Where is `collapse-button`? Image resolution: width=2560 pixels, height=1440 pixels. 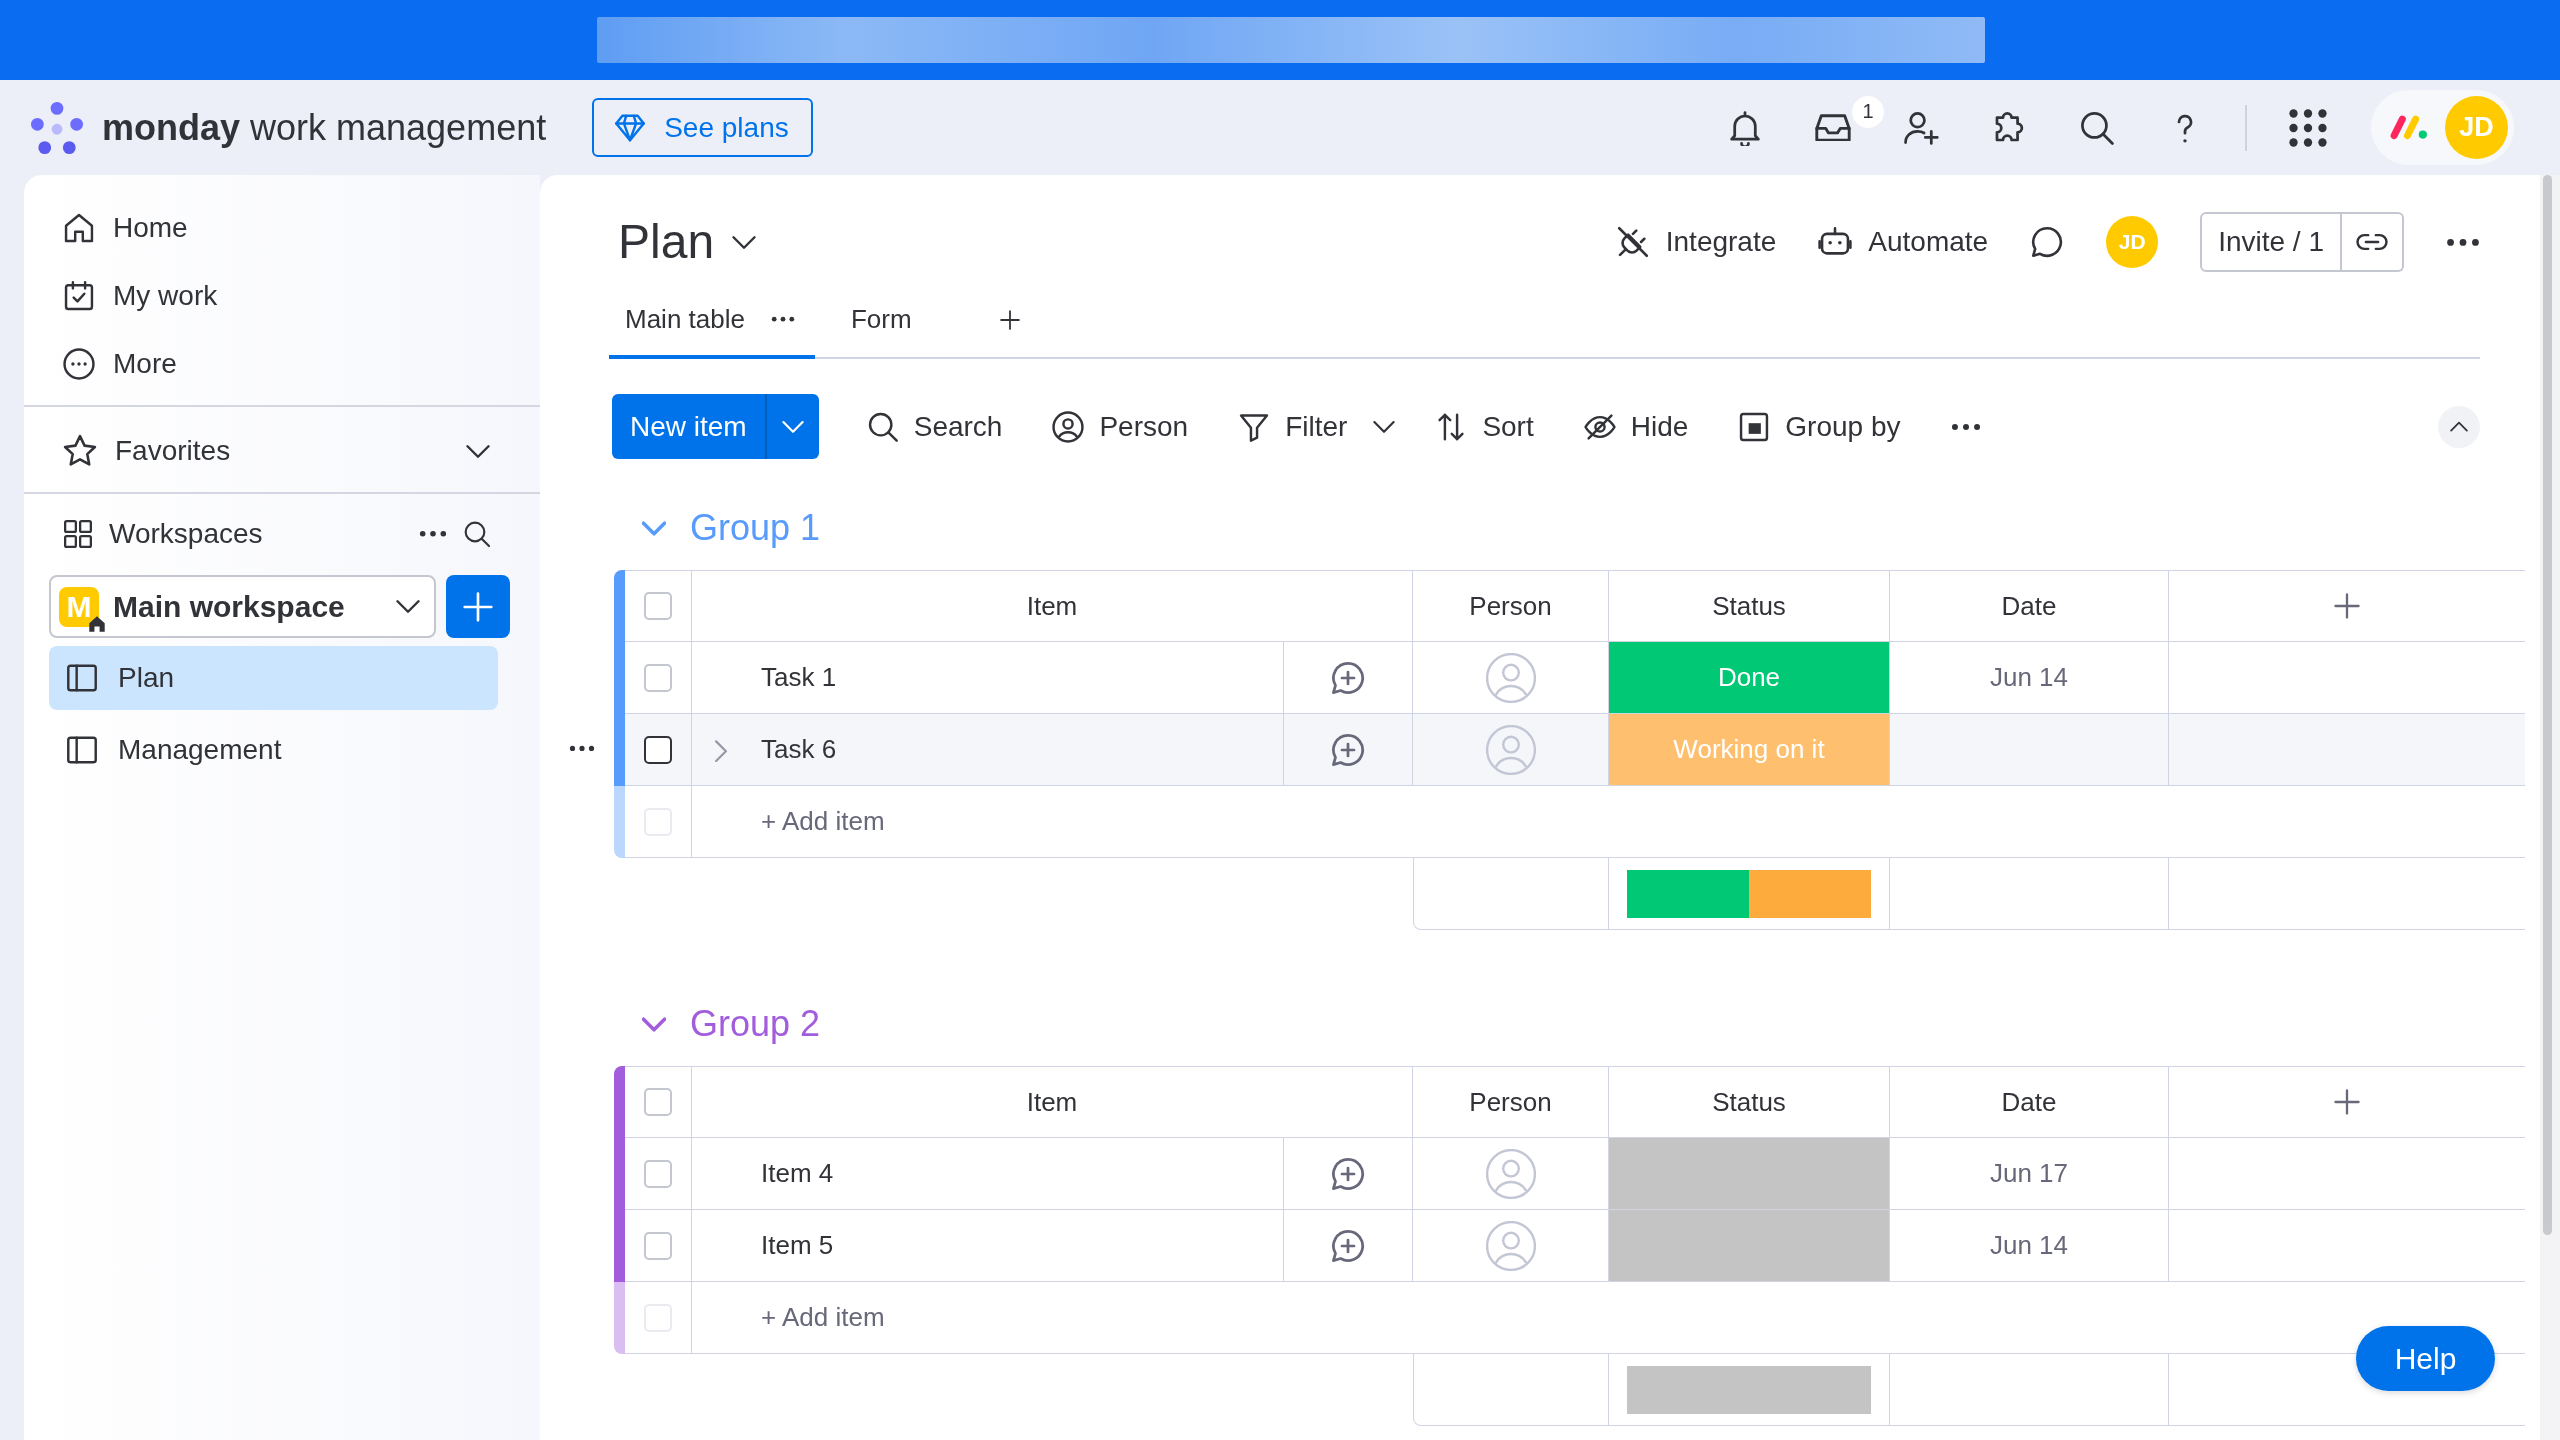 collapse-button is located at coordinates (2459, 426).